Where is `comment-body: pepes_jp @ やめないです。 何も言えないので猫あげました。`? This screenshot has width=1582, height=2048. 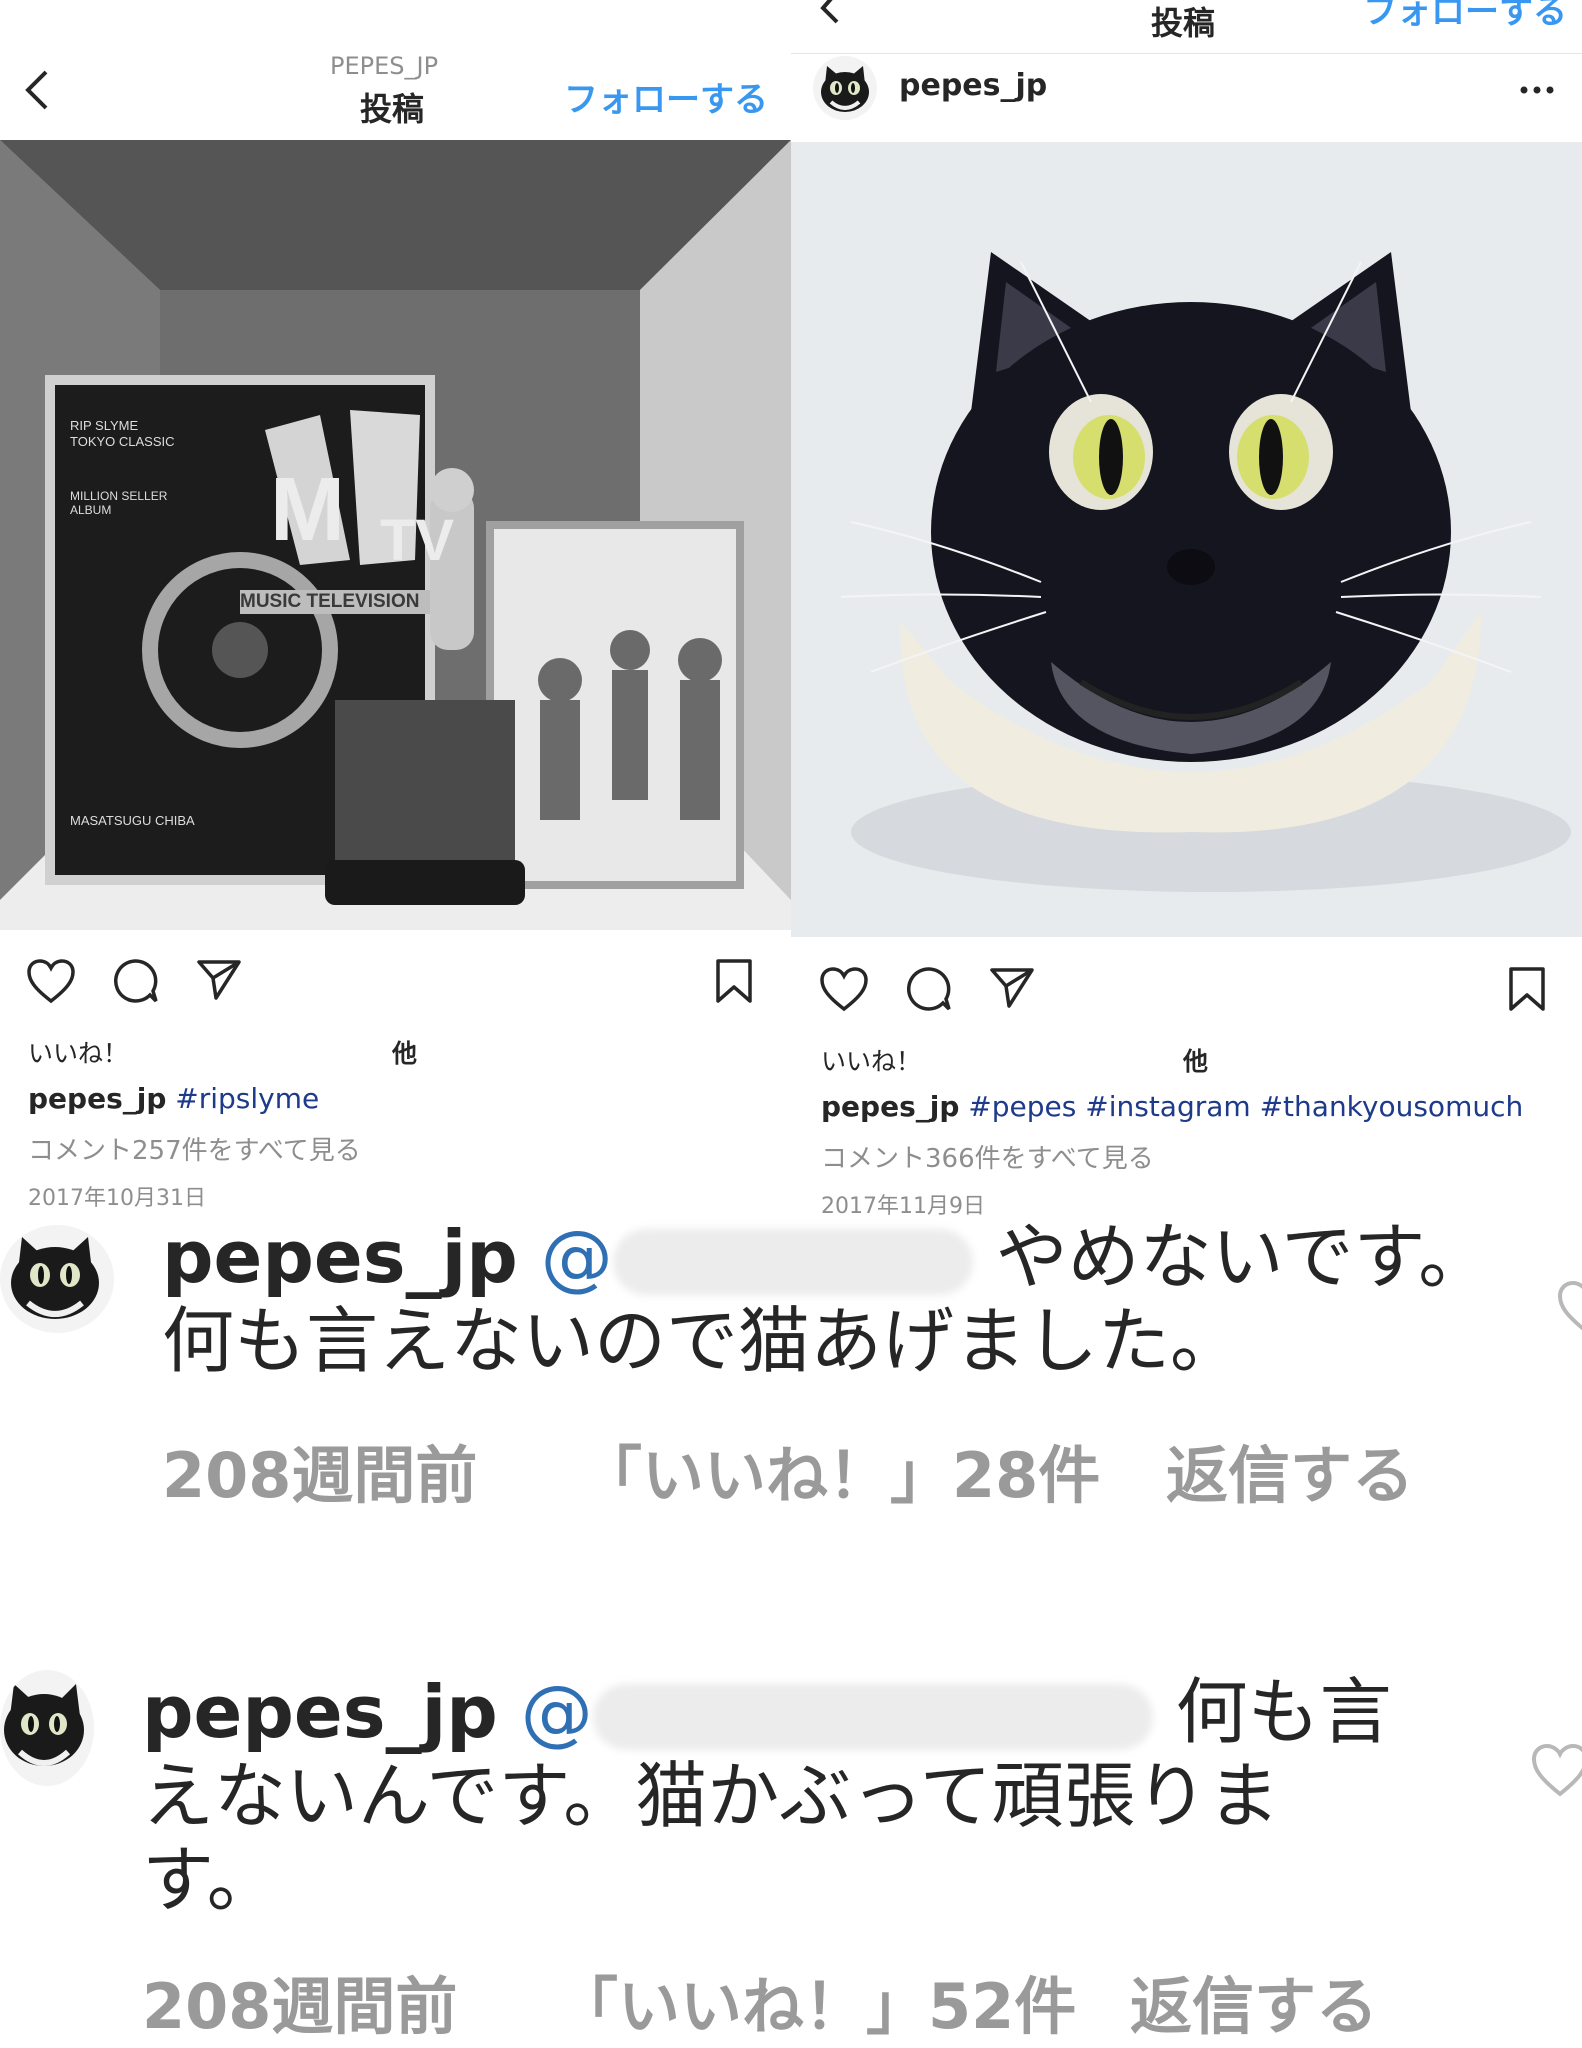 comment-body: pepes_jp @ やめないです。 何も言えないので猫あげました。 is located at coordinates (826, 1299).